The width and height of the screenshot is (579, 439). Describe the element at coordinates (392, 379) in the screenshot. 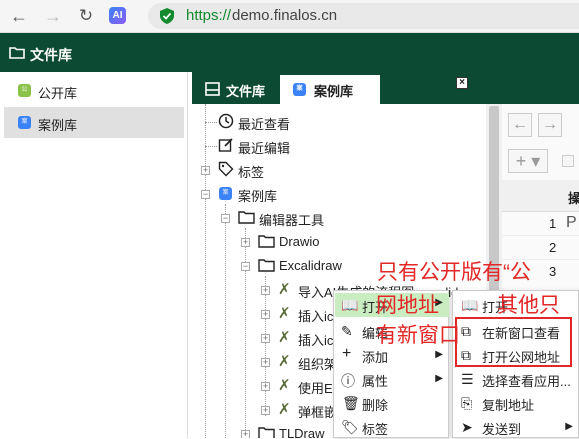

I see `menu-item-properties: ⓘ 属性 ▶` at that location.